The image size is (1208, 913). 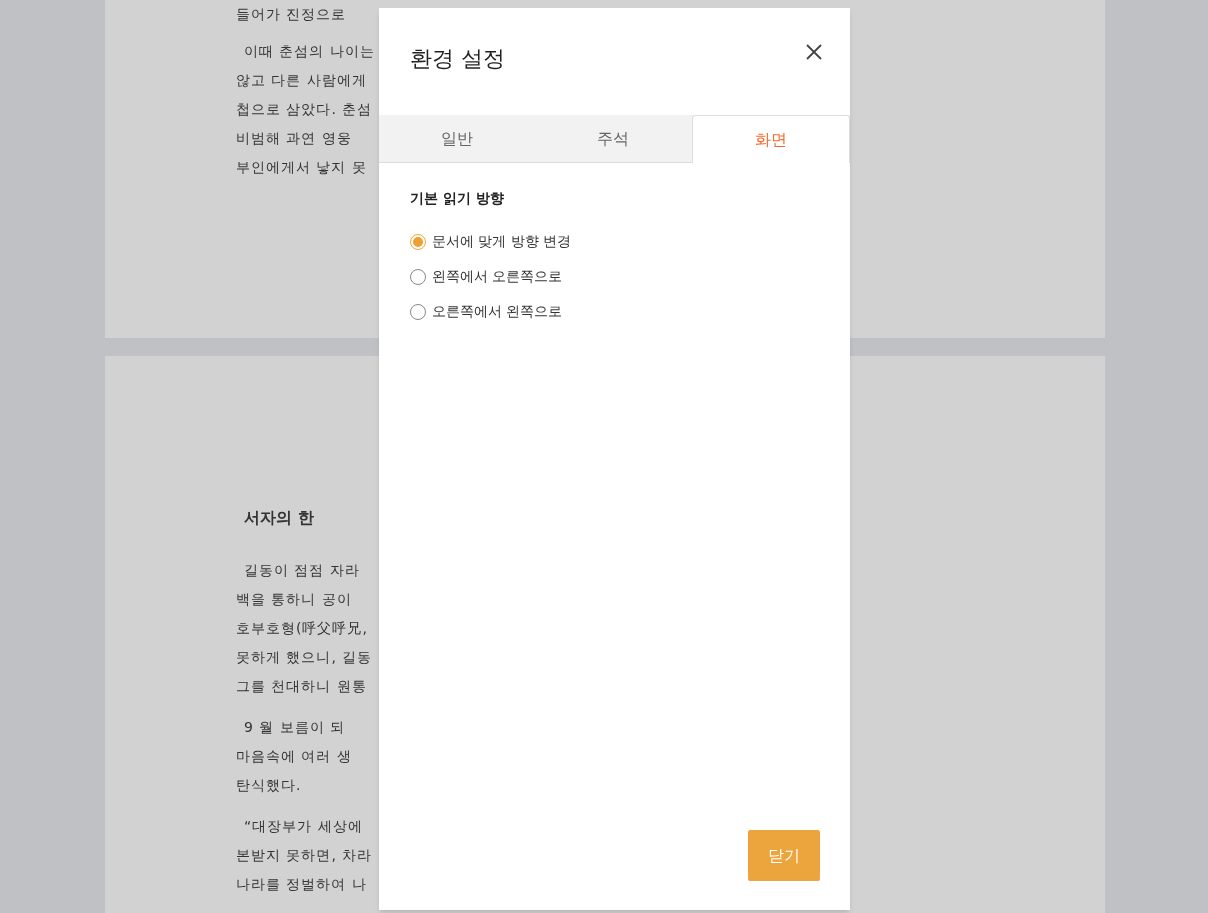 I want to click on body-text: 본받지 못하면, 차라, so click(x=304, y=855).